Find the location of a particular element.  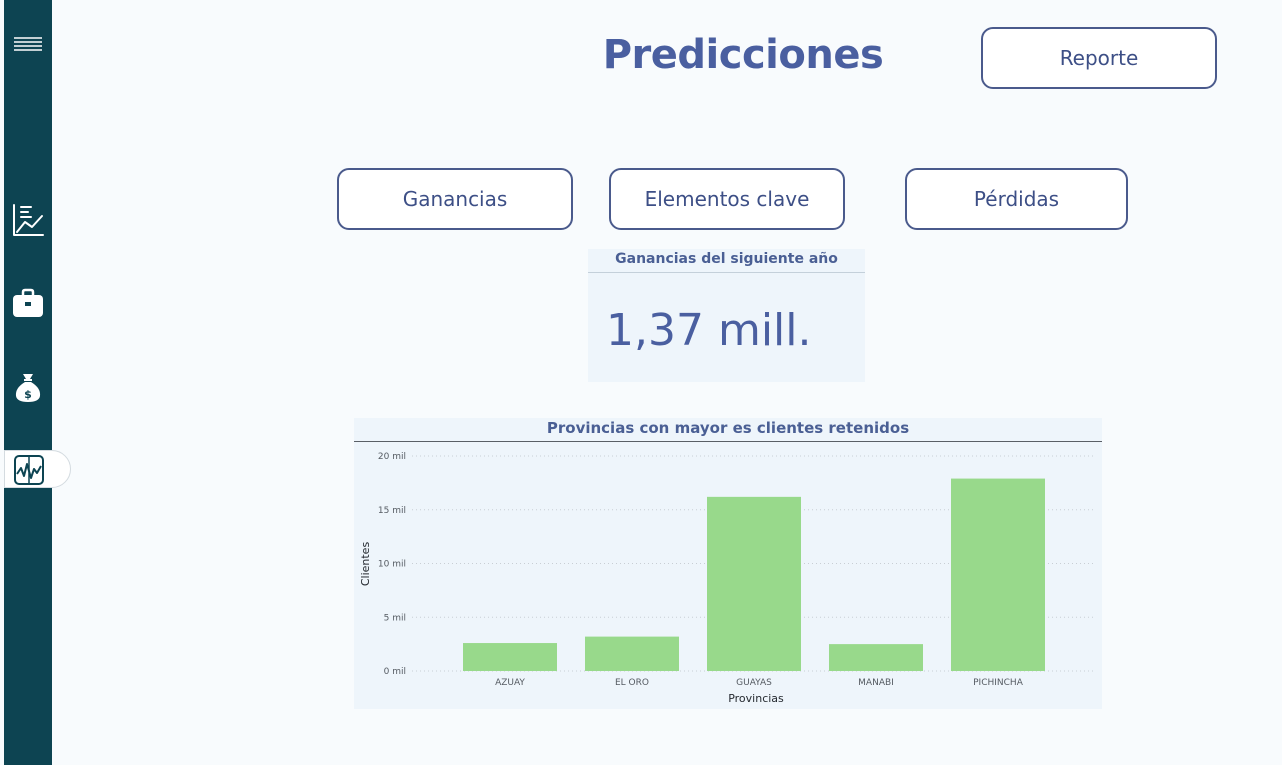

elementos-clave-button: Elementos clave is located at coordinates (727, 199).